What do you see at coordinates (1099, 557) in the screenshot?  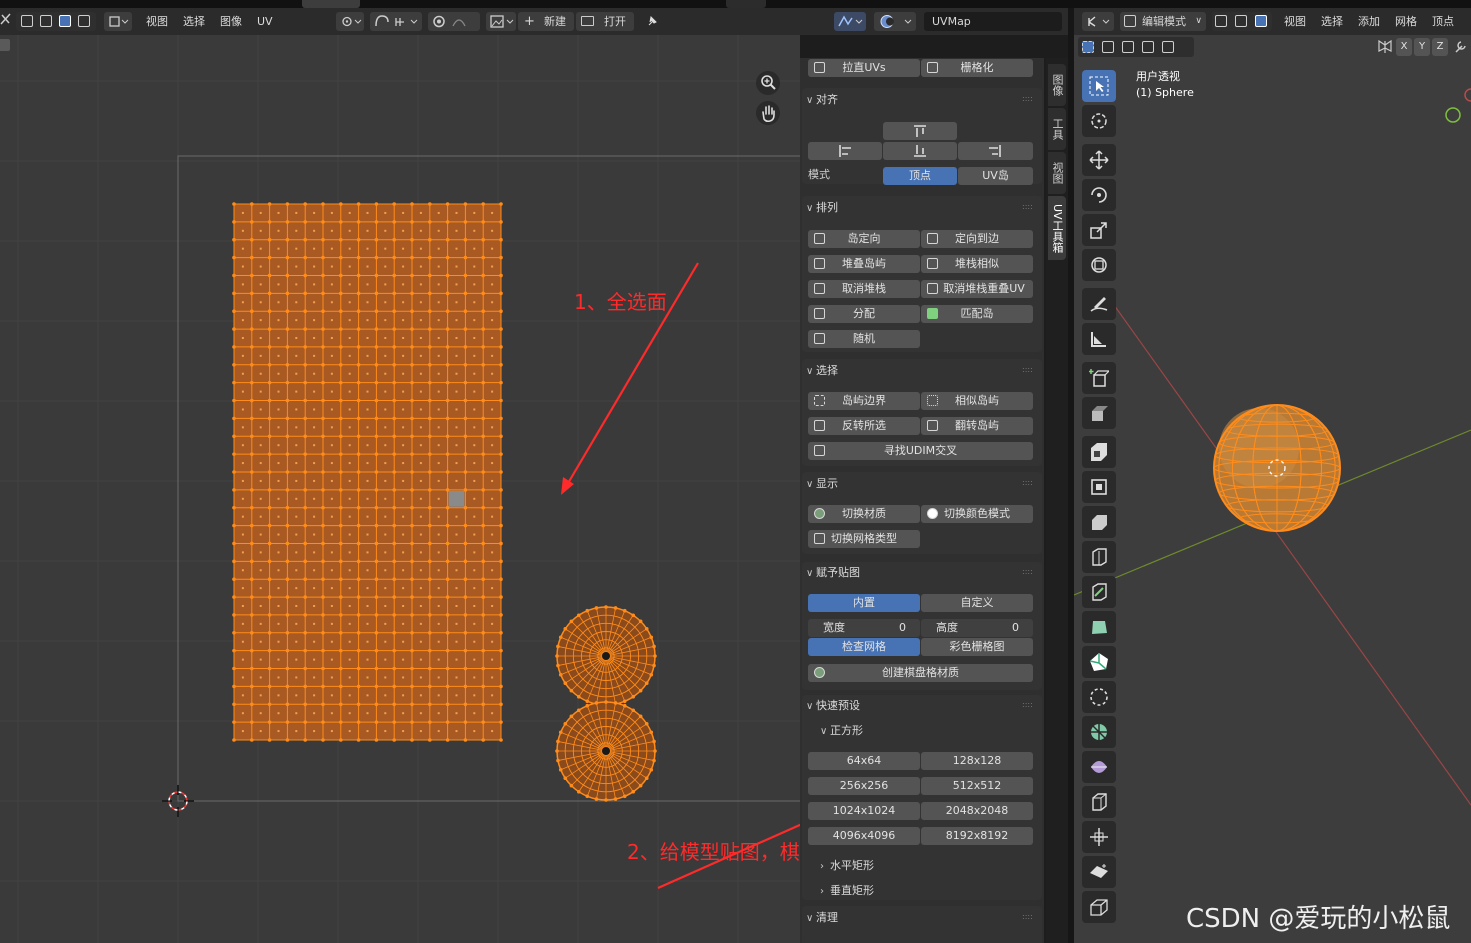 I see `knife-tool-icon` at bounding box center [1099, 557].